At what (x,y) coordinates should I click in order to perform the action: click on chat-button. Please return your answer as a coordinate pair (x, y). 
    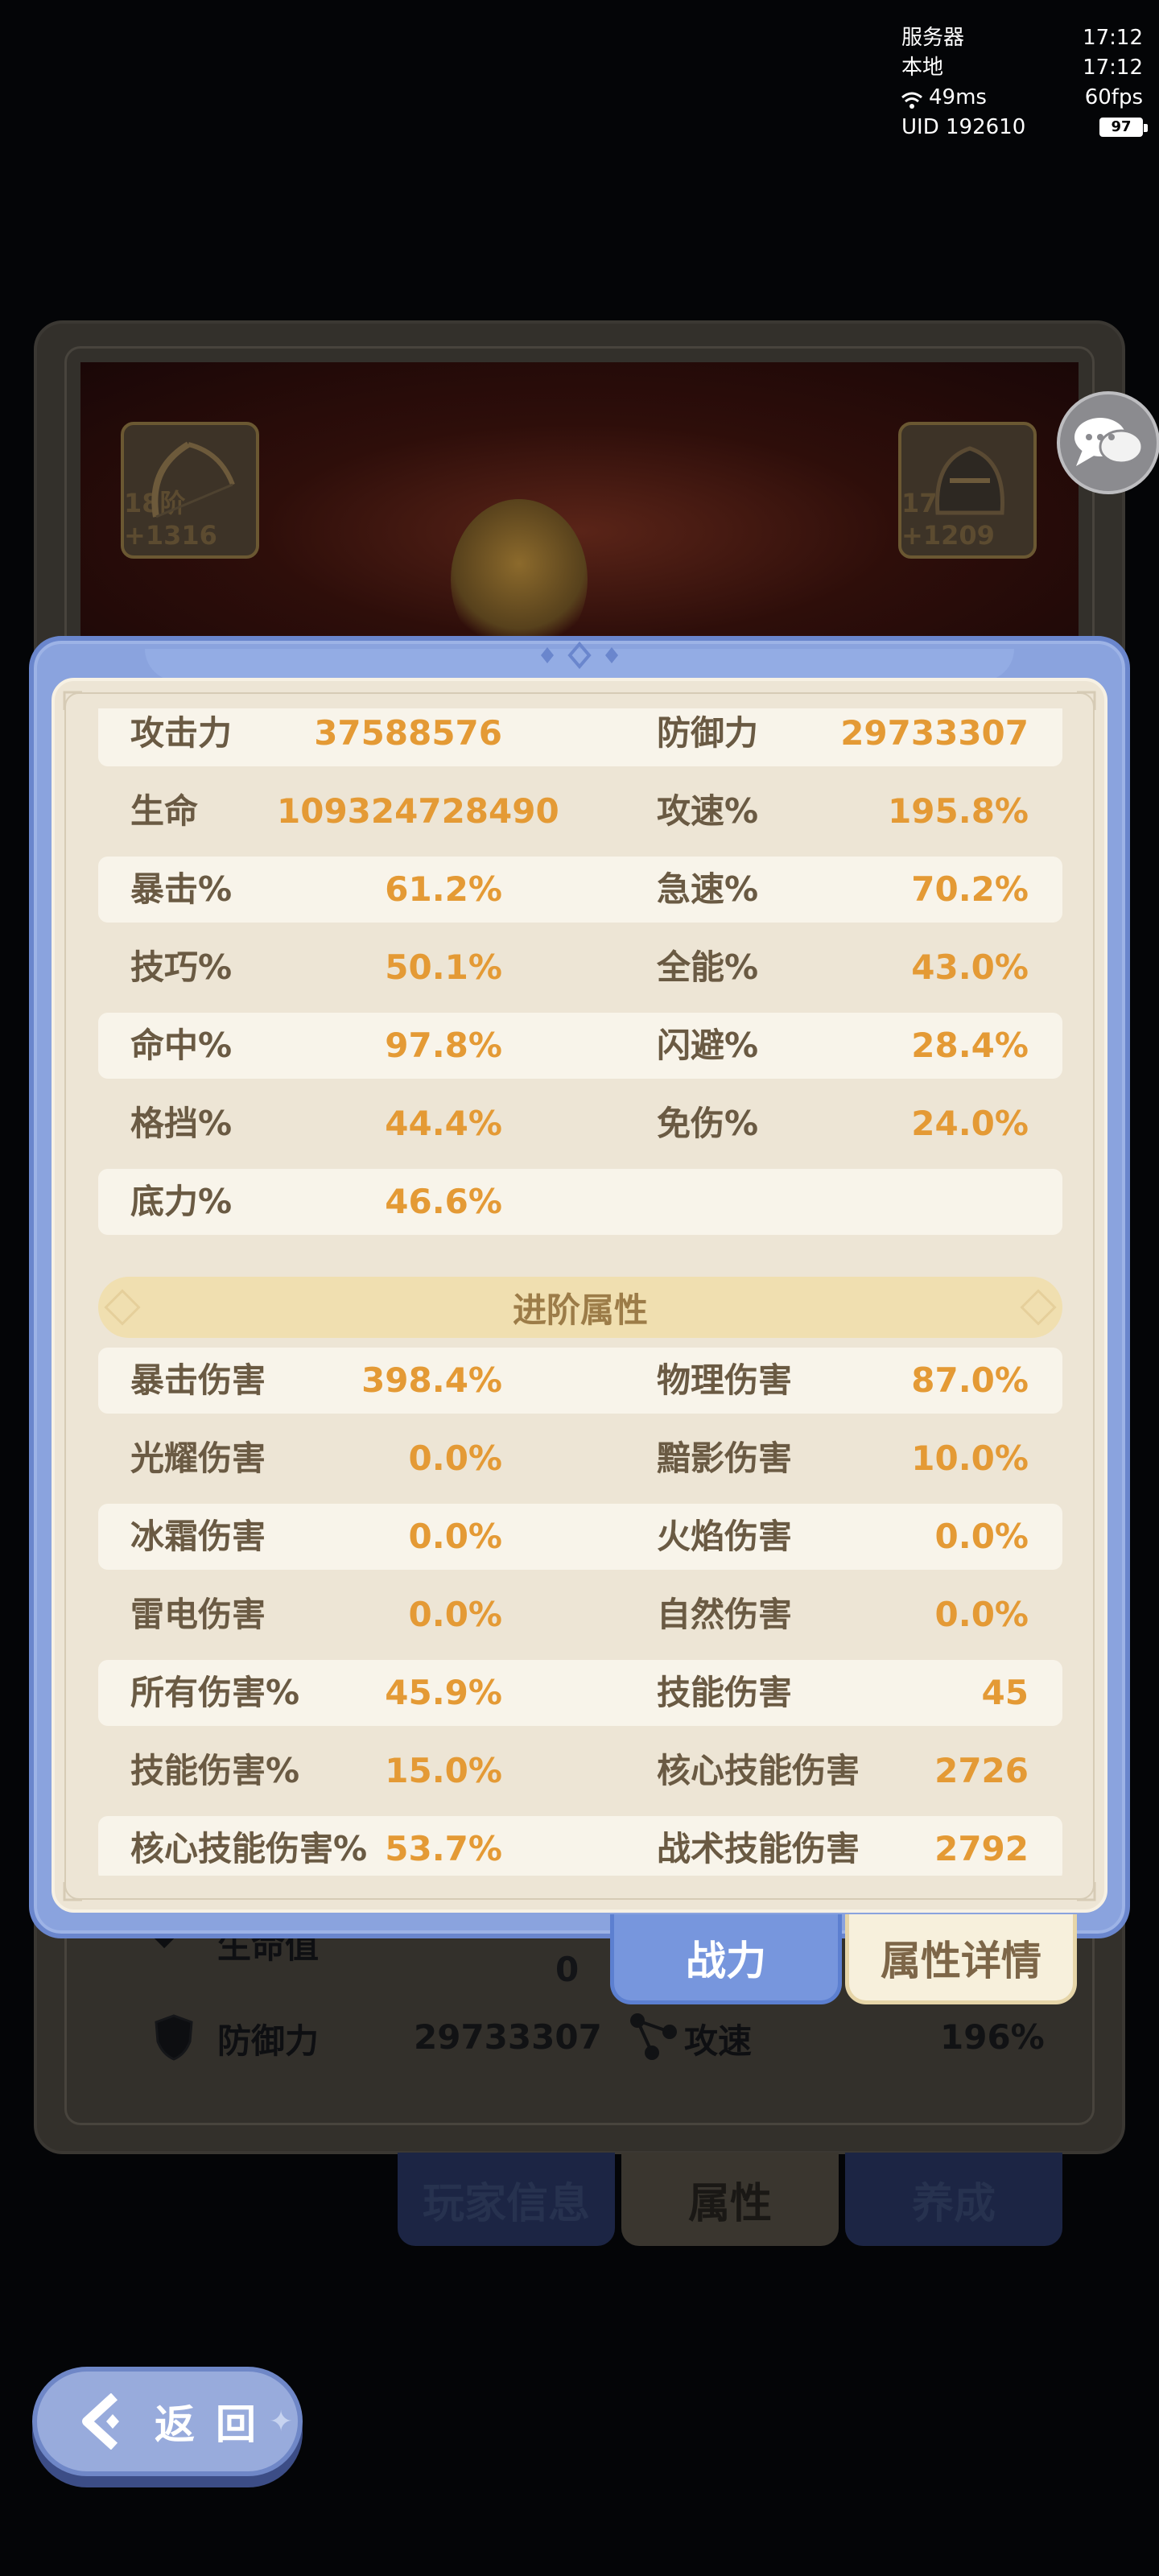
    Looking at the image, I should click on (1108, 442).